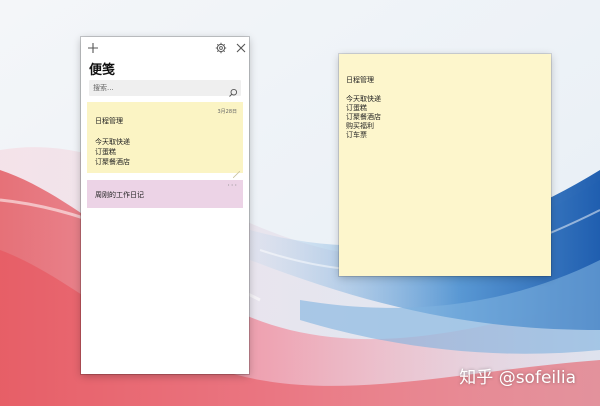 The image size is (600, 406). I want to click on open-note-body: 今天取快递 订蛋糕 订聚餐酒店 购买福利 订车票, so click(363, 117).